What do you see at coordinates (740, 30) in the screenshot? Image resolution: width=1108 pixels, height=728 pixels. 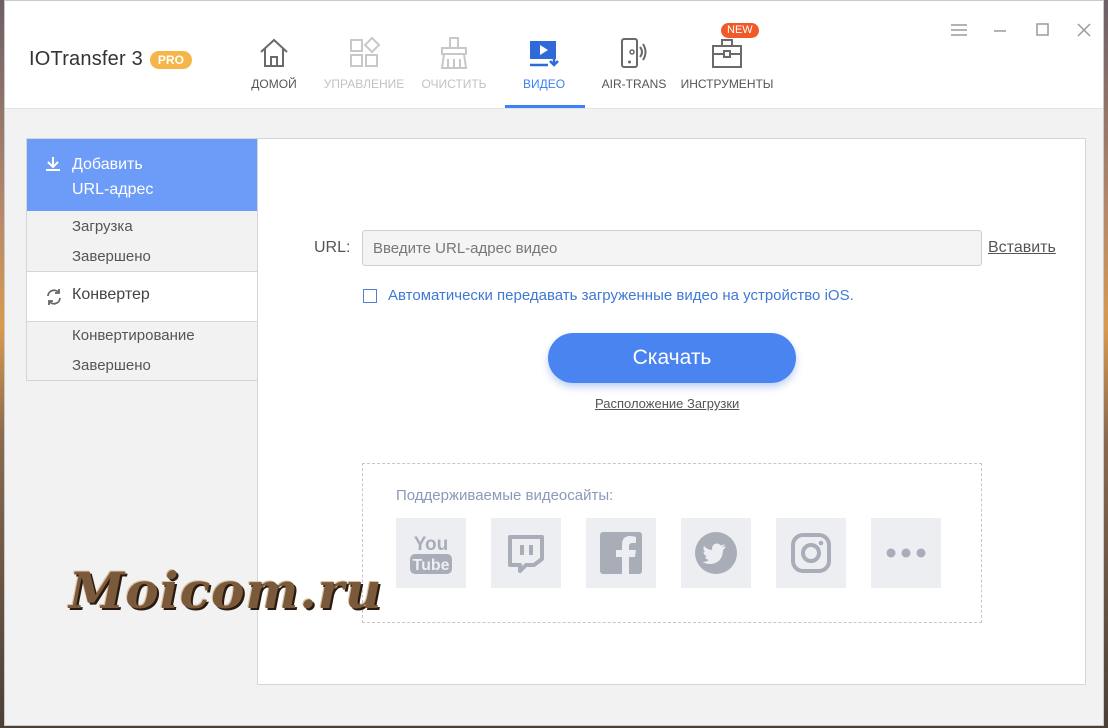 I see `new-badge: NEW` at bounding box center [740, 30].